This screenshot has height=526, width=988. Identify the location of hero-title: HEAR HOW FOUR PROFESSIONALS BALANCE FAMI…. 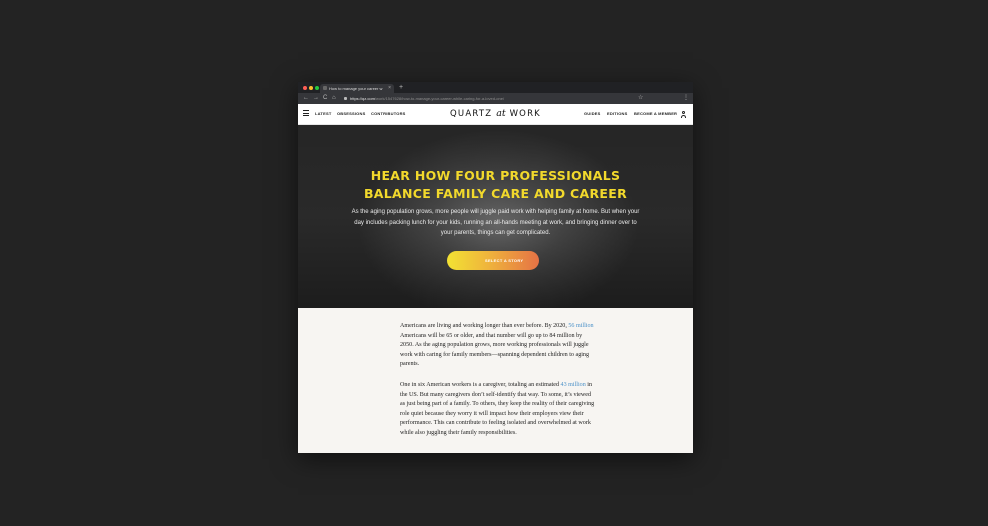
(495, 185).